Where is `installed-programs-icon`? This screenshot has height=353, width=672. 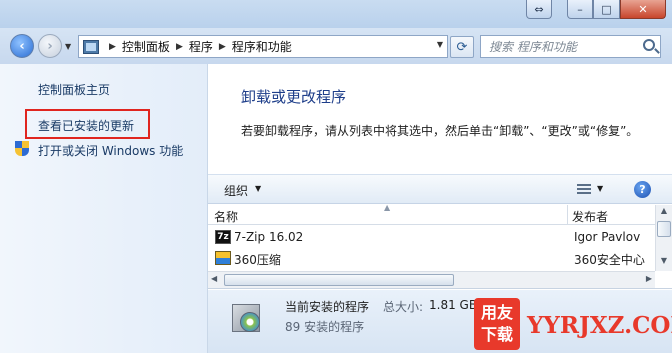
installed-programs-icon is located at coordinates (247, 317).